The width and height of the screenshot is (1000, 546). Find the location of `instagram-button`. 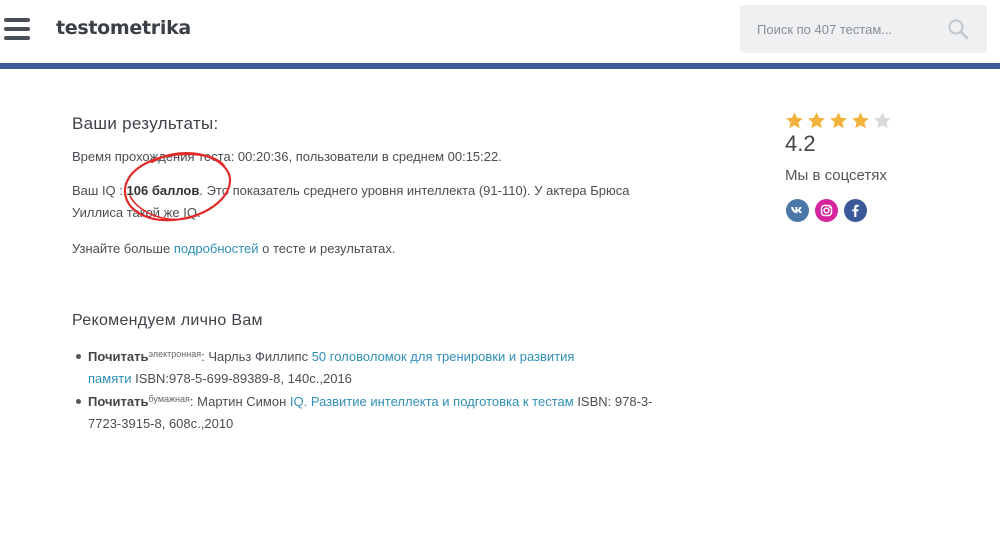

instagram-button is located at coordinates (826, 210).